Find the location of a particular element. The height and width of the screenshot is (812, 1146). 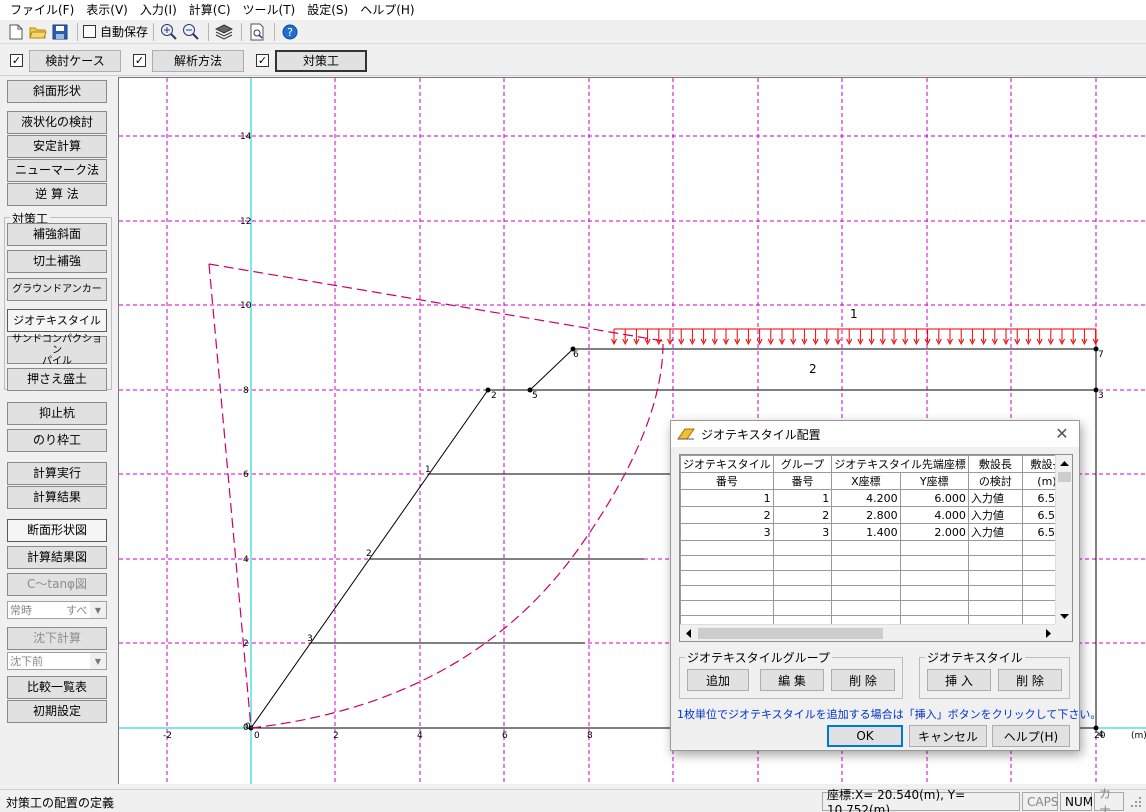

autosave-checkbox is located at coordinates (89, 31).